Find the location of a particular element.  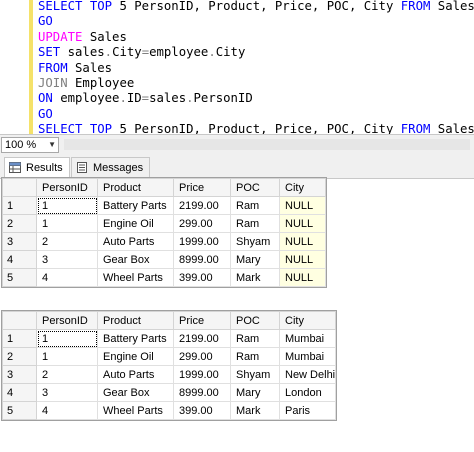

table-row: 2 1 Engine Oil 299.00 Ram NULL is located at coordinates (164, 223).